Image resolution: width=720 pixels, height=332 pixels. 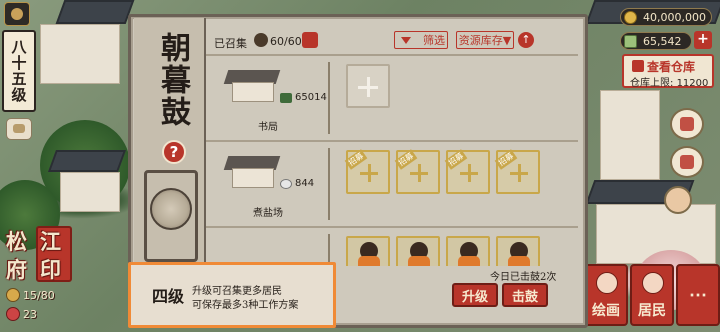 I want to click on city-name-char: 江, so click(x=50, y=241).